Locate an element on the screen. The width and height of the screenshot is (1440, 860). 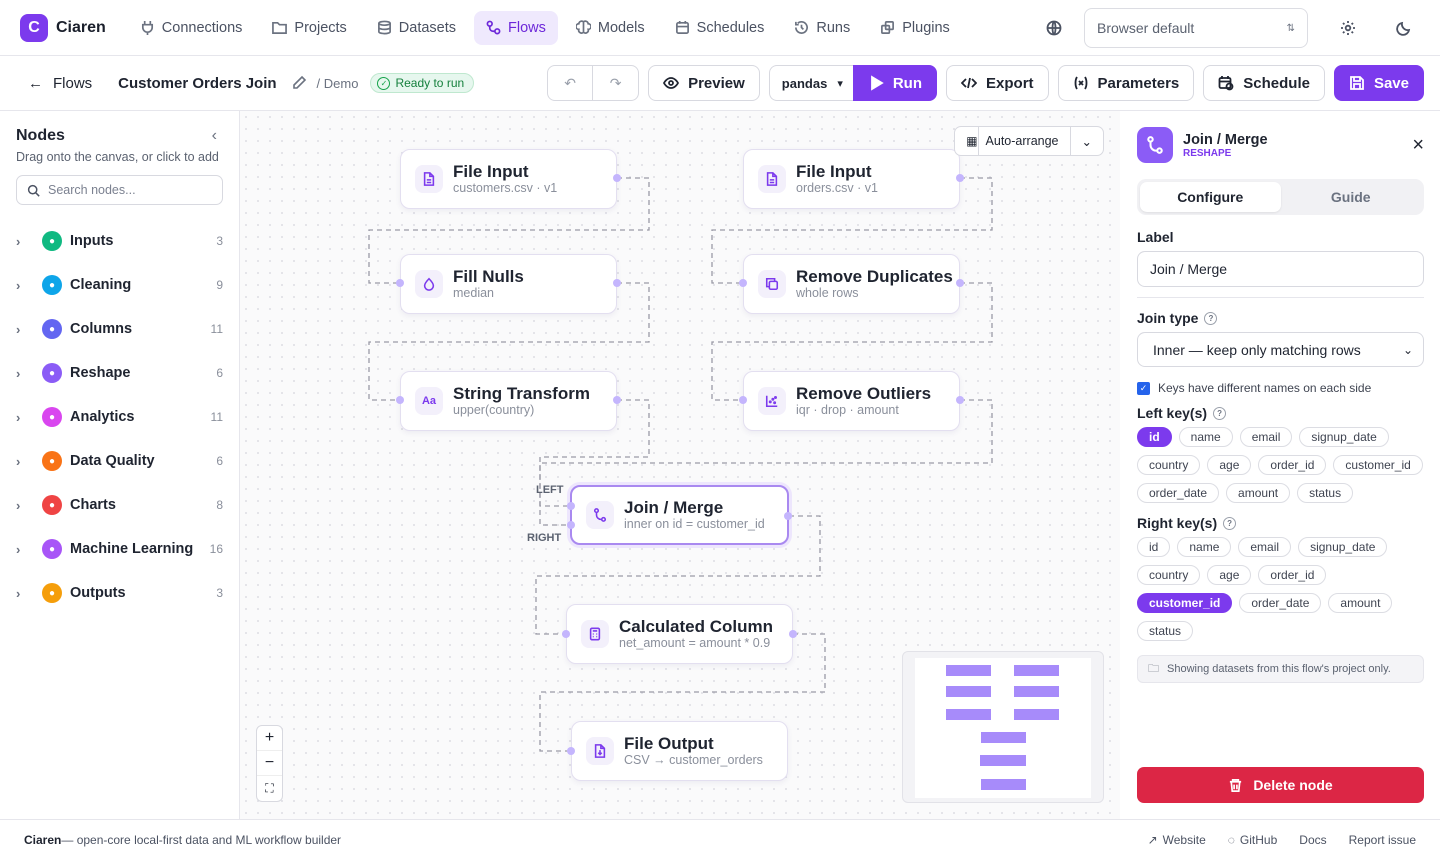
undo-button: ↶ is located at coordinates (571, 83).